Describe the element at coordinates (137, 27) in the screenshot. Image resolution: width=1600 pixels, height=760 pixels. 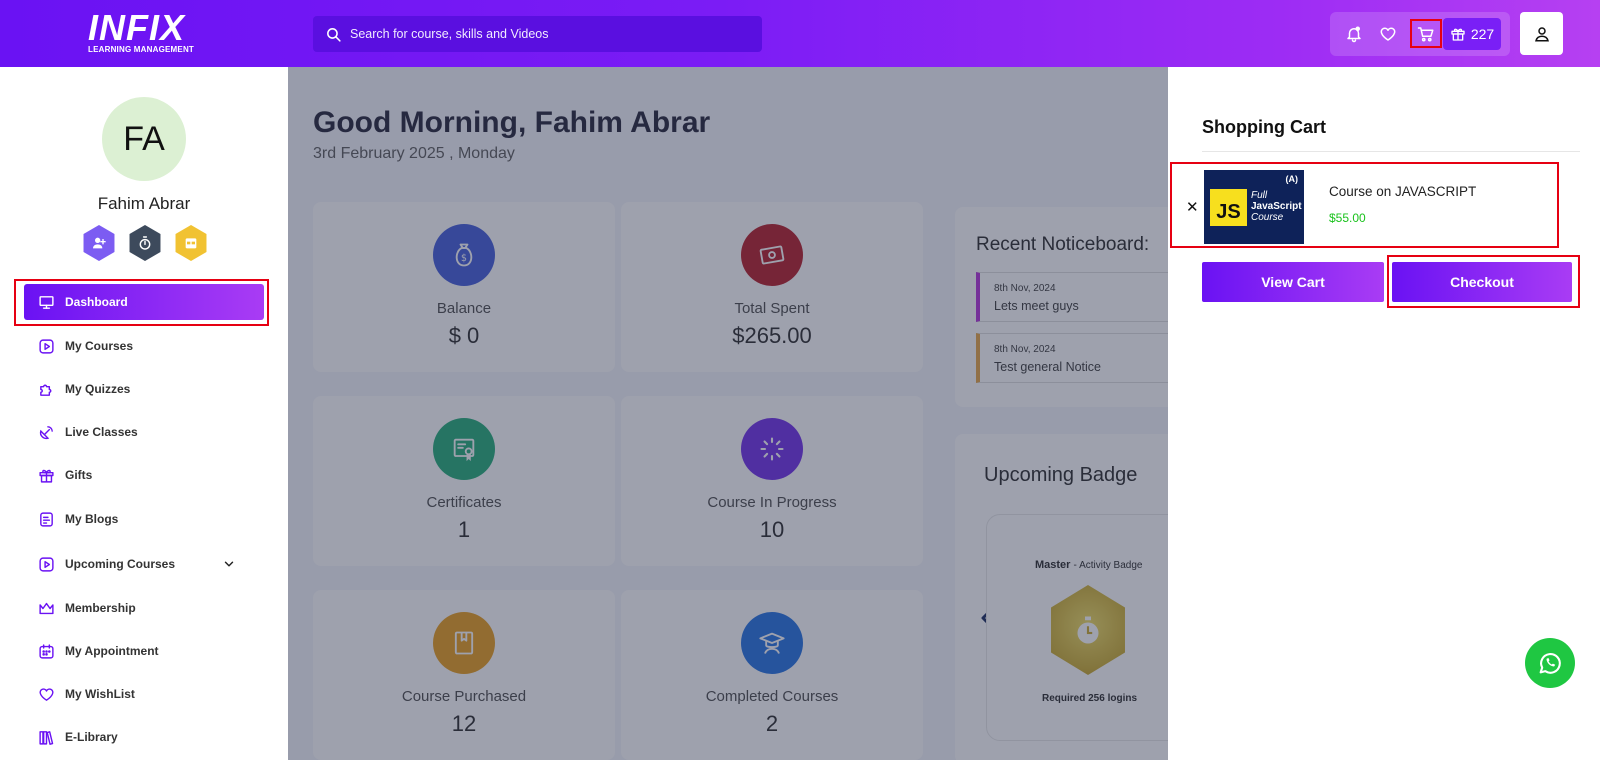
I see `logo-text: INFIX` at that location.